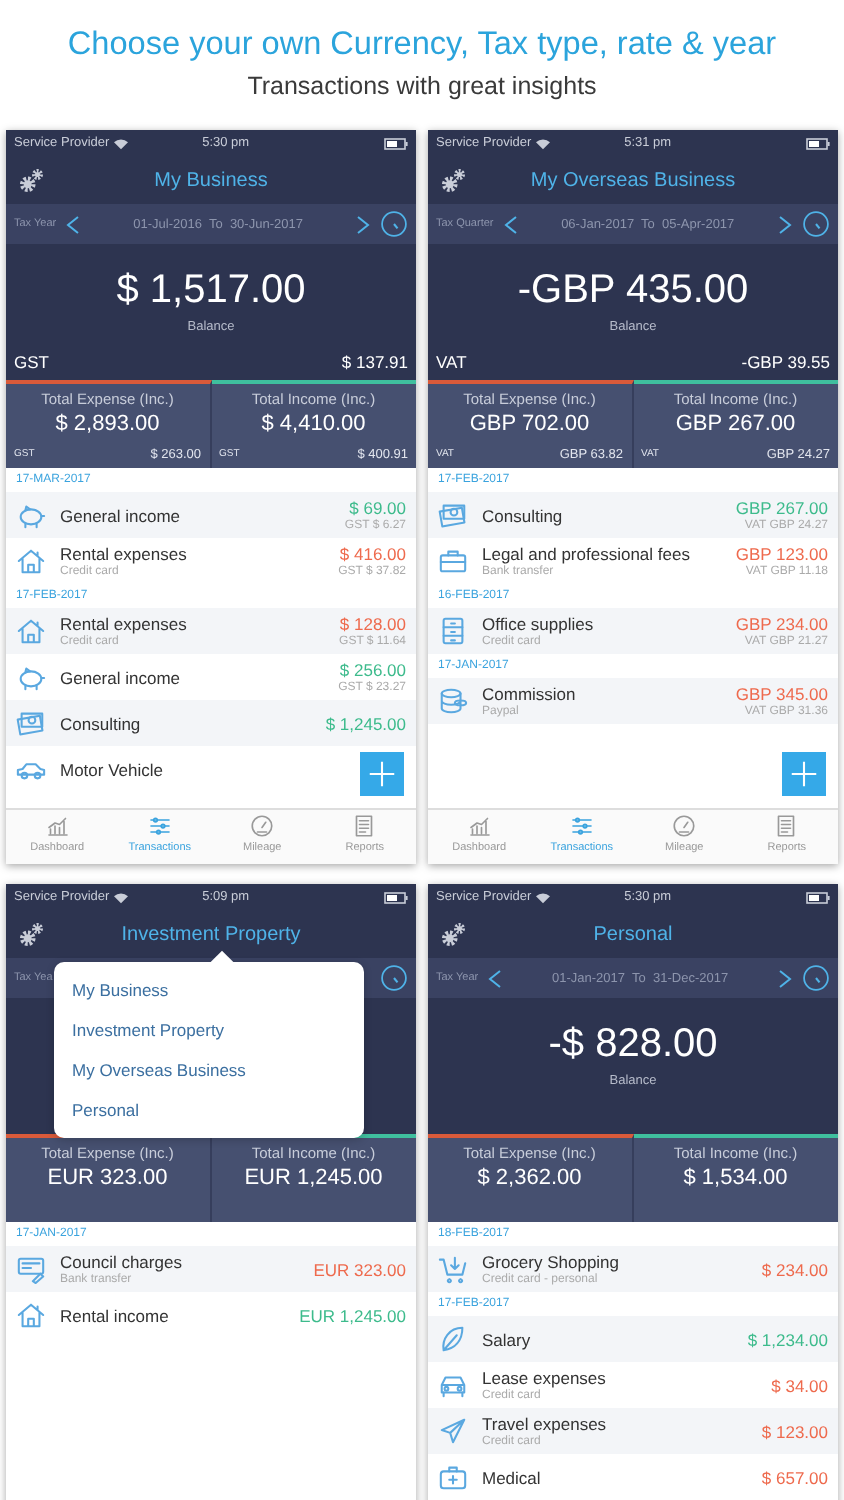  I want to click on transaction-amount: $ 1,234.00, so click(787, 1339).